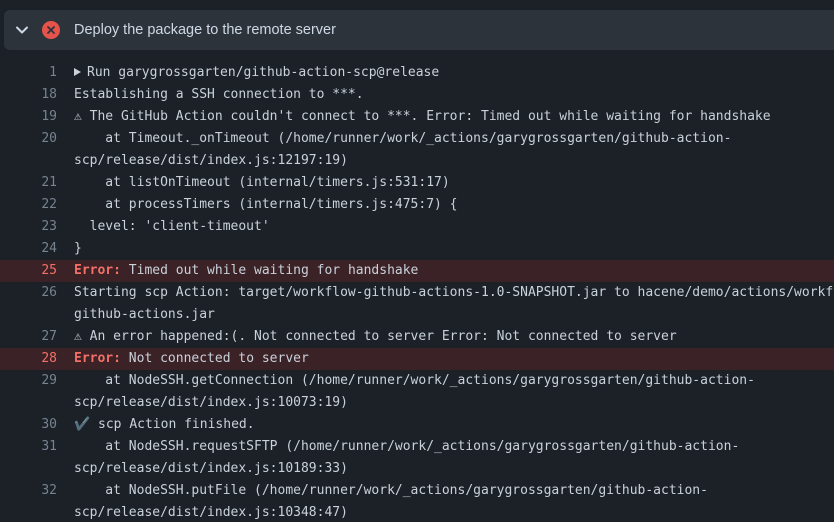 The height and width of the screenshot is (522, 834). Describe the element at coordinates (419, 30) in the screenshot. I see `step-header: Deploy the package to the remote server` at that location.